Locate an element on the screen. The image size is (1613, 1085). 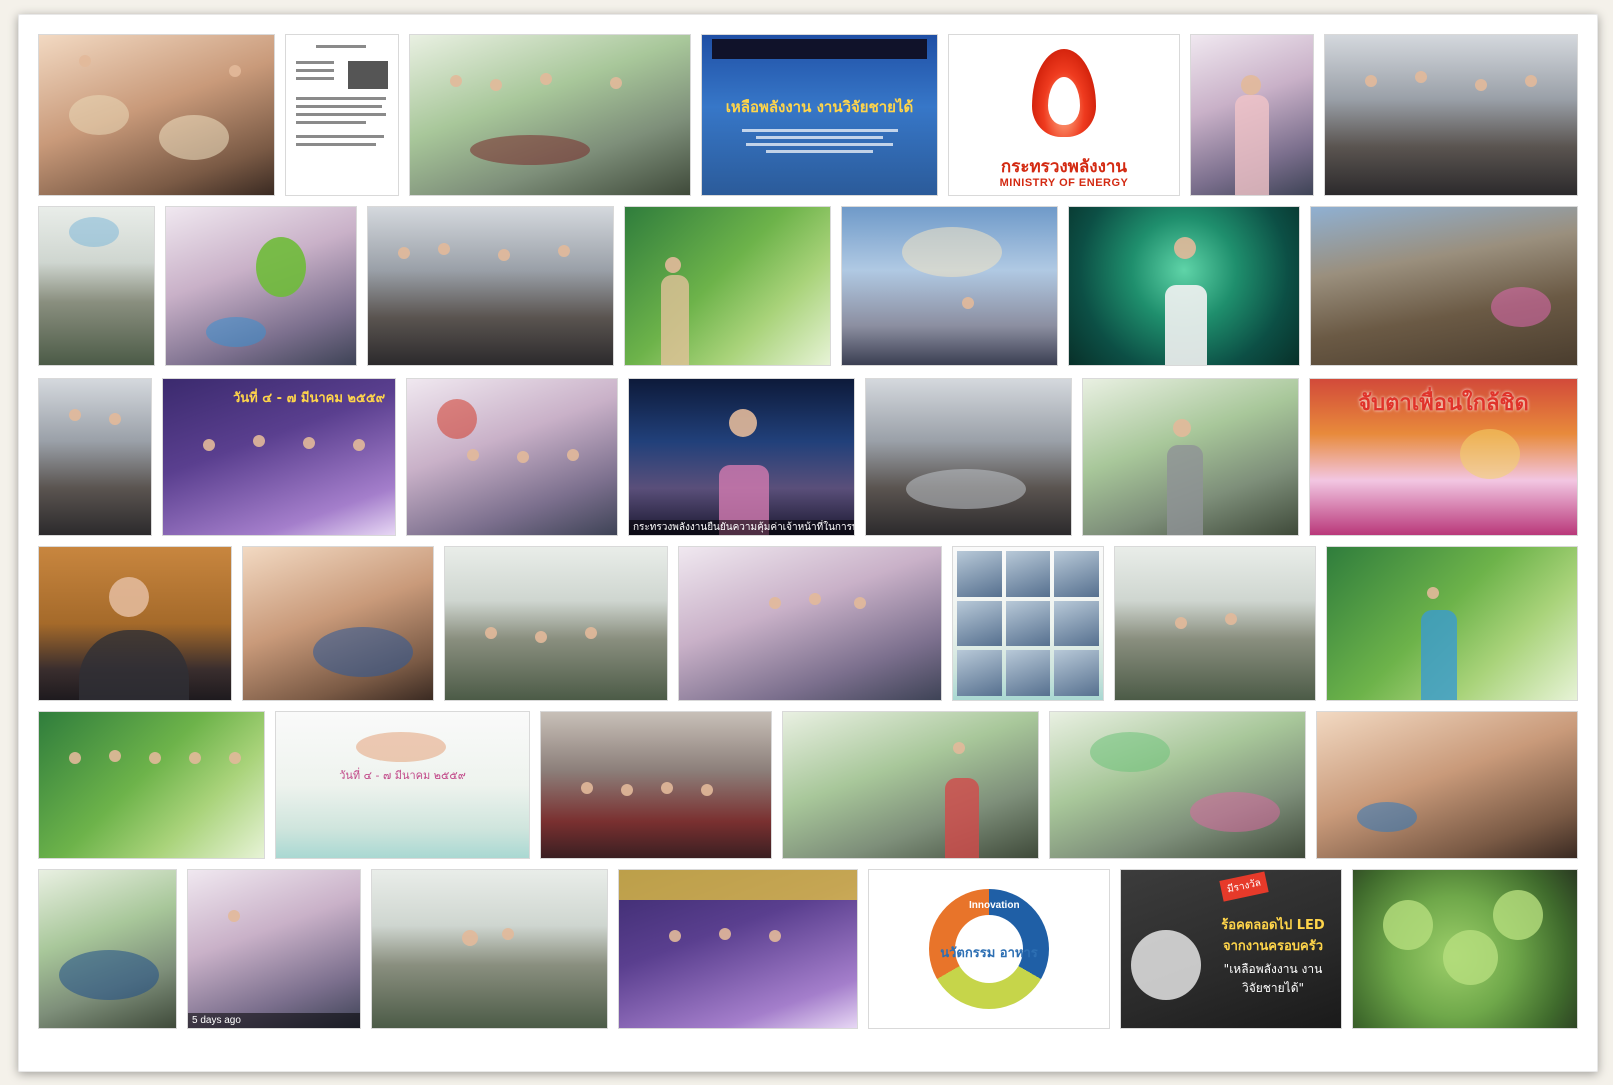
image-thumb-tv-presenter is located at coordinates (1184, 286).